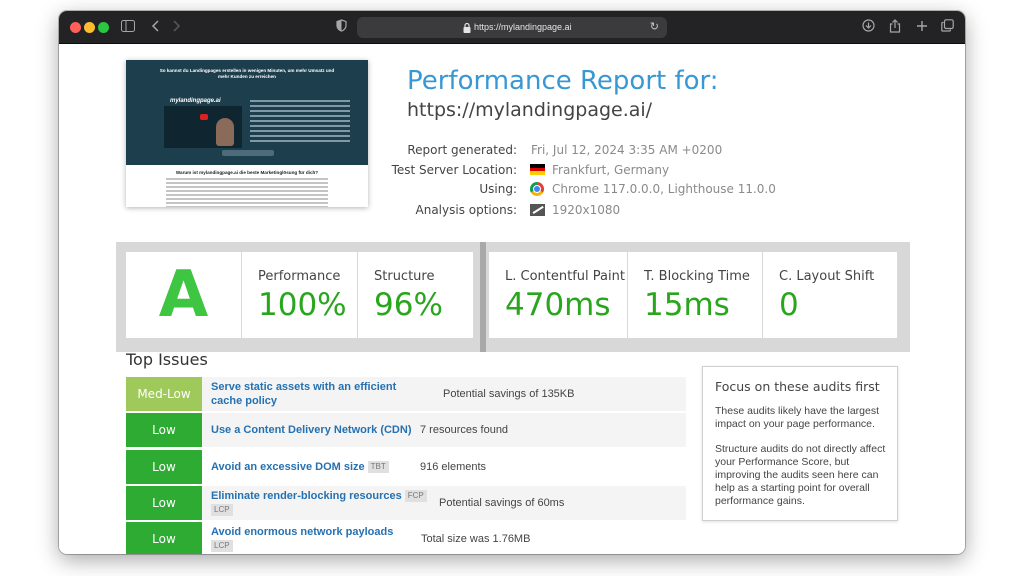  I want to click on chrome-icon, so click(538, 189).